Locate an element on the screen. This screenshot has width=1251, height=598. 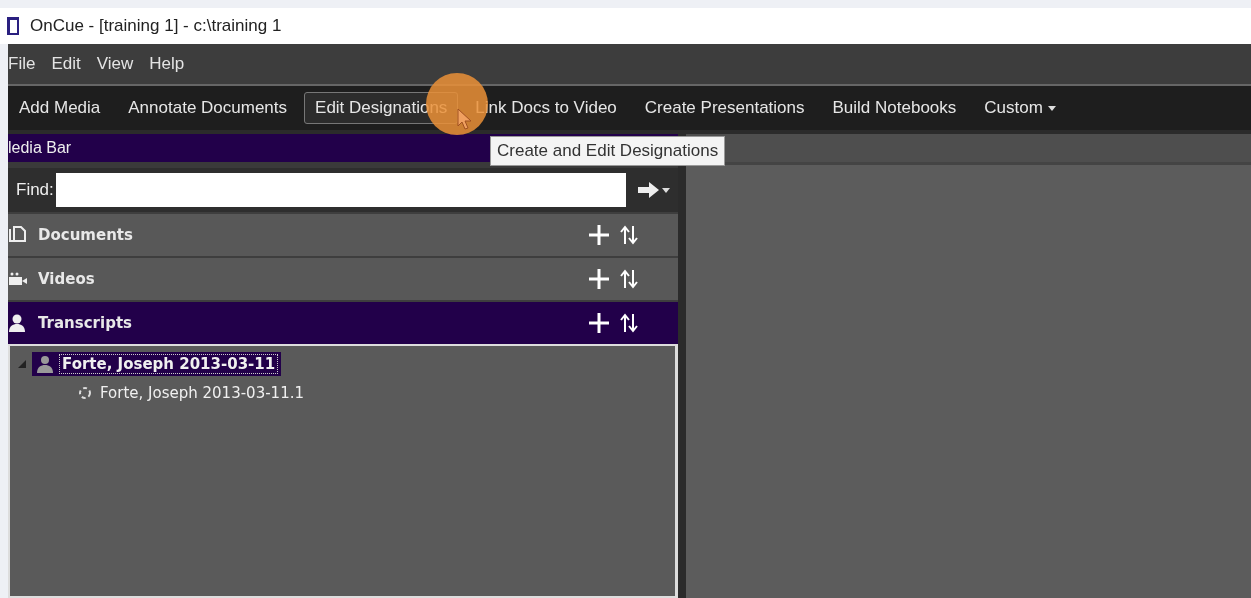
documents-icon is located at coordinates (18, 235).